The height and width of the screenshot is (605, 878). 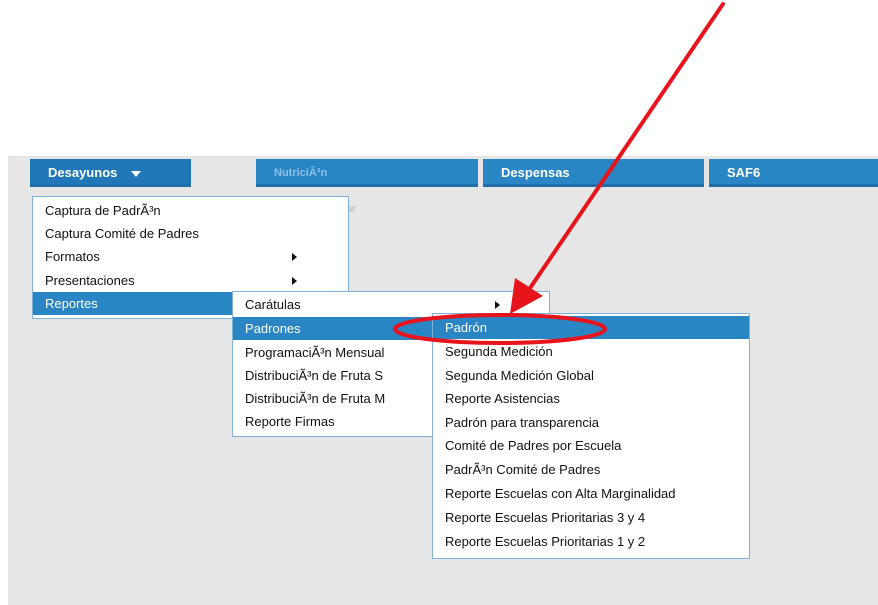 What do you see at coordinates (591, 469) in the screenshot?
I see `menu-item-padron-comite: PadrÃ³n Comité de Padres` at bounding box center [591, 469].